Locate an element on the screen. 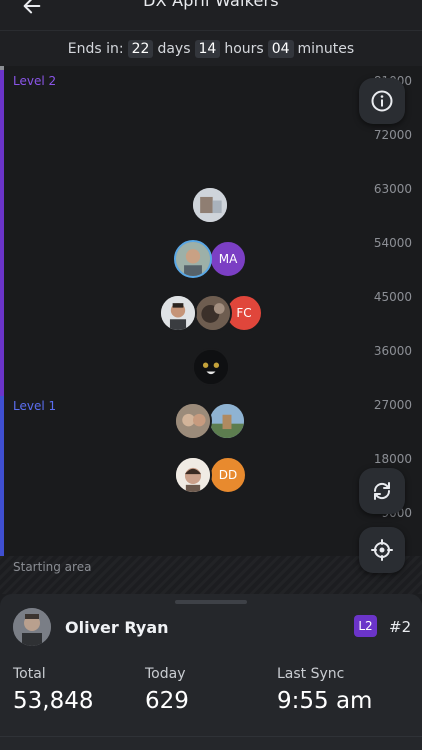 The height and width of the screenshot is (750, 422). top-bar: DX April Walkers is located at coordinates (211, 15).